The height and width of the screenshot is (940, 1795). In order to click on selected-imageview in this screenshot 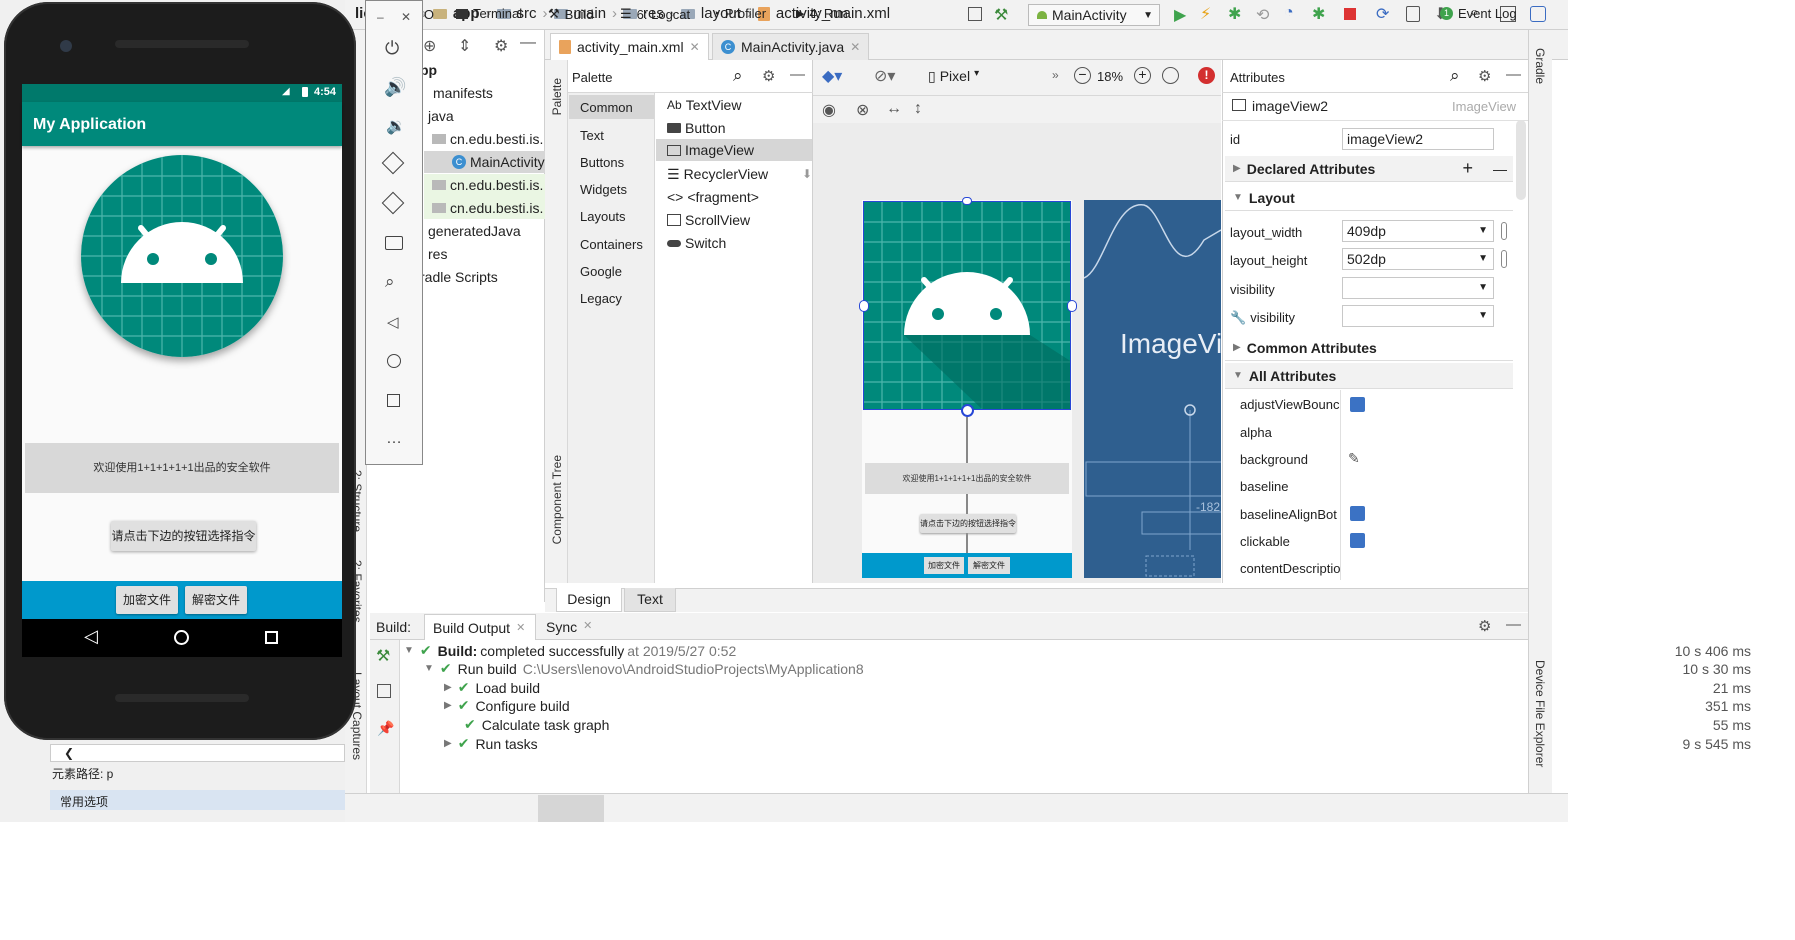, I will do `click(967, 305)`.